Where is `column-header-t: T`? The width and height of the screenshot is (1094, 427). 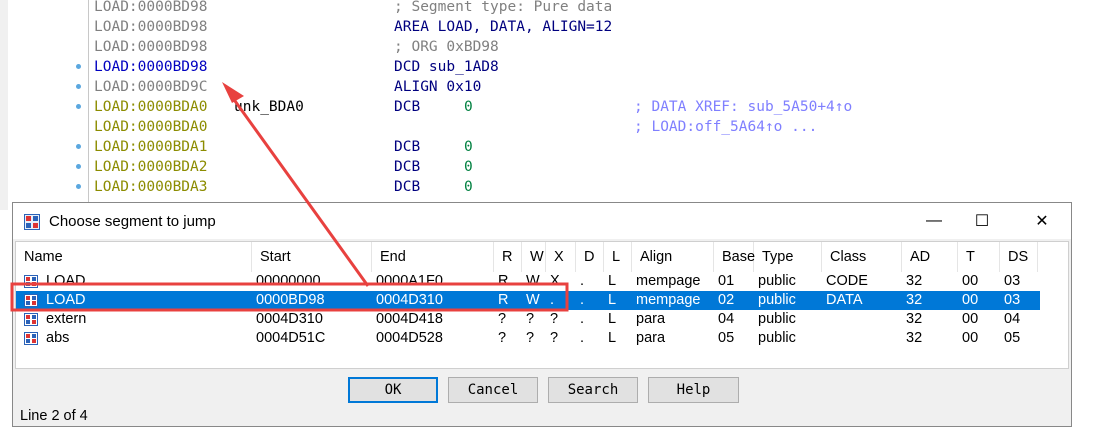
column-header-t: T is located at coordinates (979, 257).